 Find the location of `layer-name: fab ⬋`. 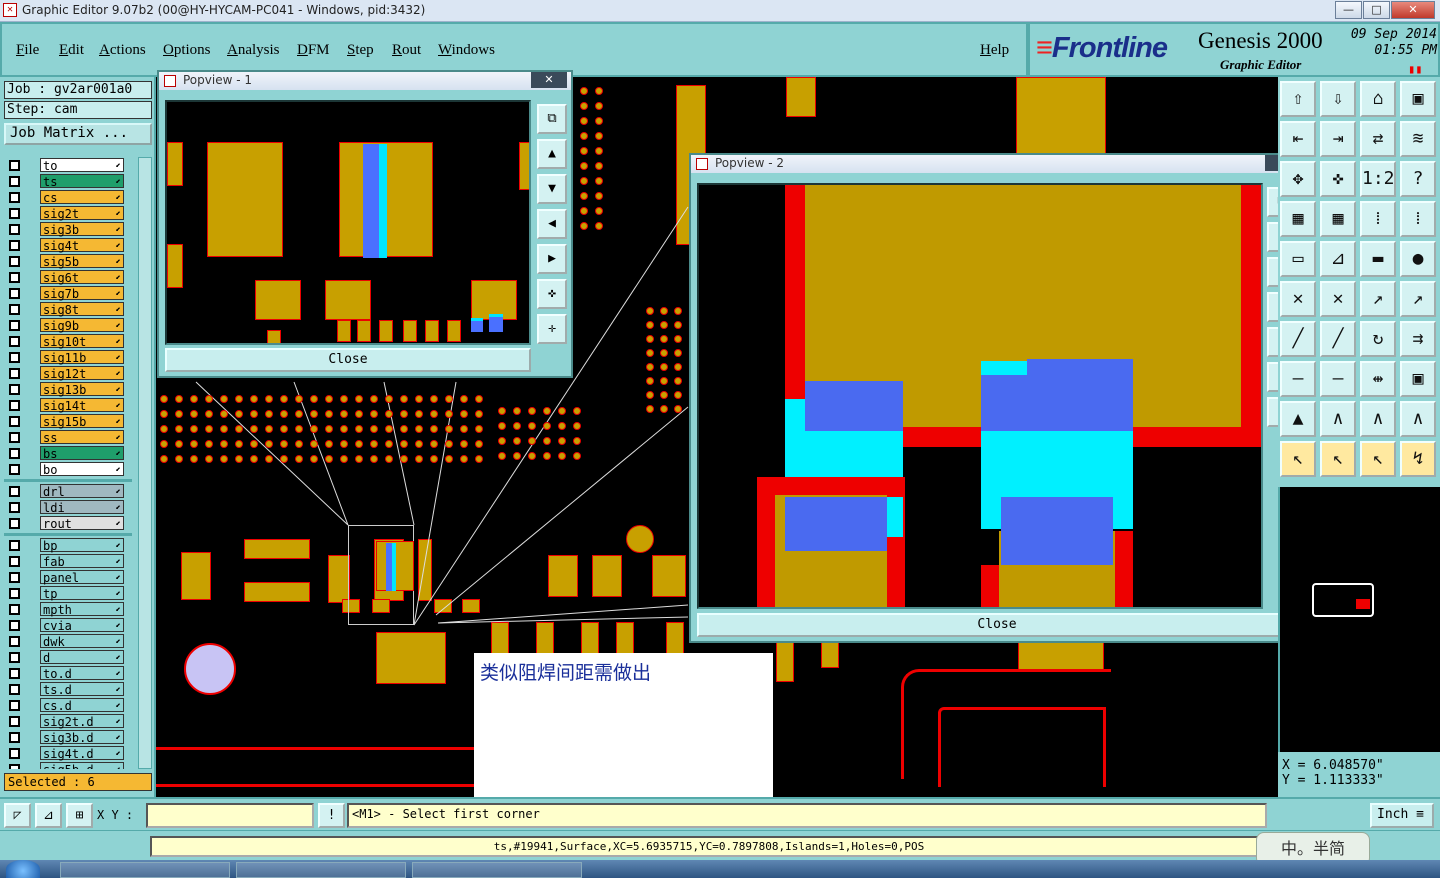

layer-name: fab ⬋ is located at coordinates (82, 561).